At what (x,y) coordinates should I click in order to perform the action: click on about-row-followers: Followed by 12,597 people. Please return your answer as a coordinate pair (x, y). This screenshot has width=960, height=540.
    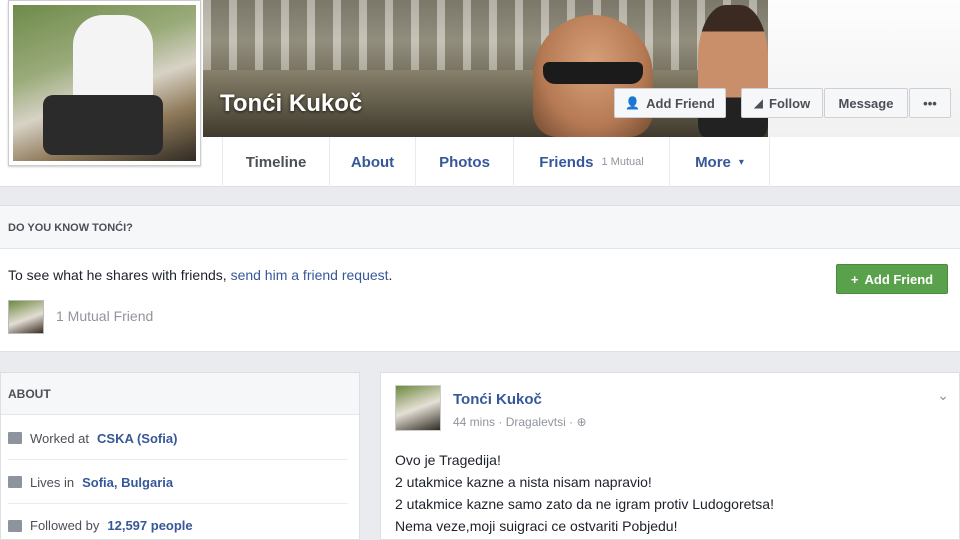
    Looking at the image, I should click on (178, 522).